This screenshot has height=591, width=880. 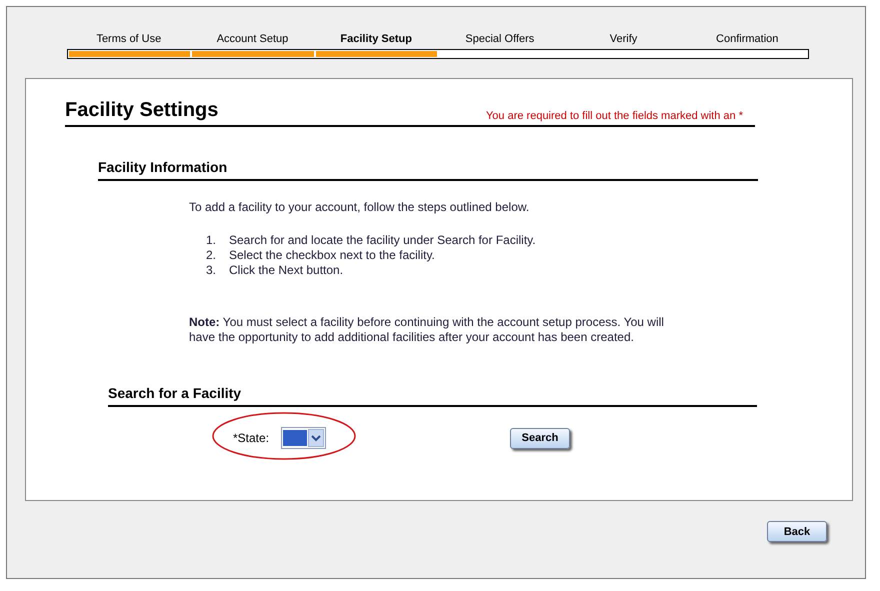 I want to click on wizard-step: Terms of Use, so click(x=129, y=39).